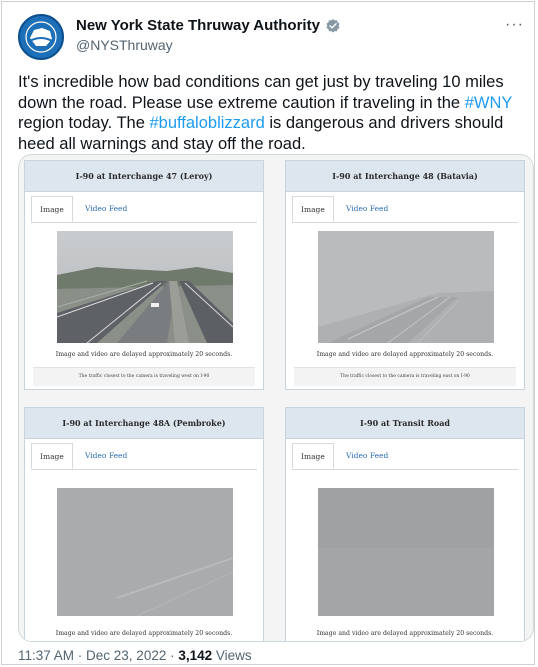 This screenshot has width=538, height=667. I want to click on tweet-timestamp: 11:37 AM · Dec 23, 2022 ·, so click(98, 655).